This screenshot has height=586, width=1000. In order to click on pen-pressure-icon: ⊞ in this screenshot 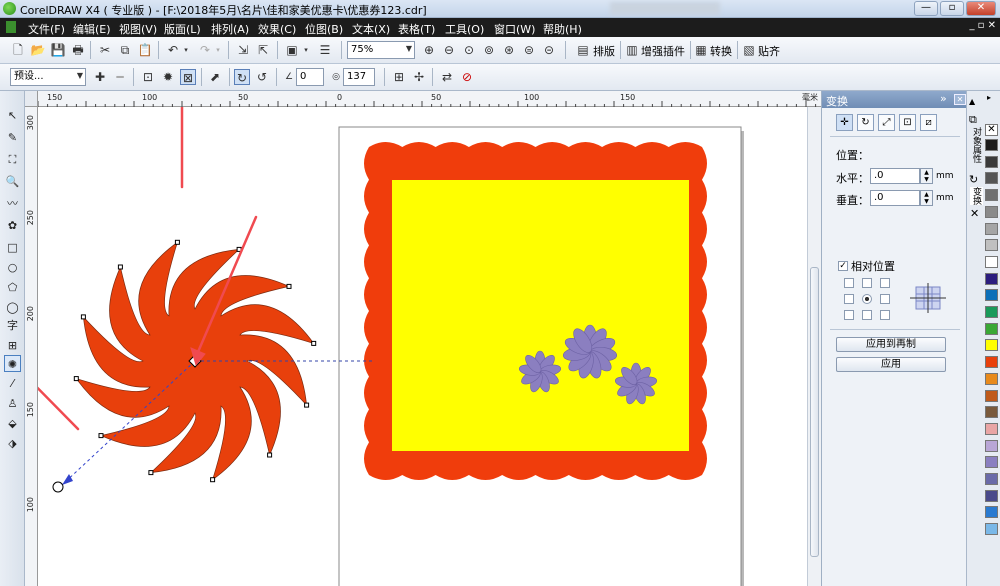, I will do `click(399, 77)`.